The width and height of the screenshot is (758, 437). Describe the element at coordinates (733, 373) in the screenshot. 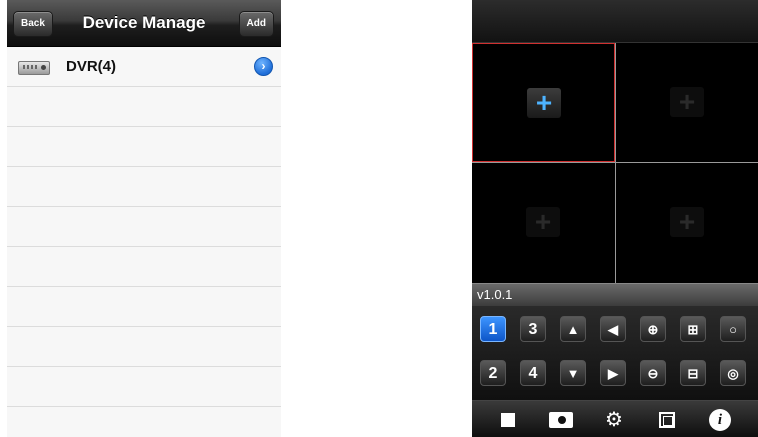

I see `iris-close-icon: ◎` at that location.